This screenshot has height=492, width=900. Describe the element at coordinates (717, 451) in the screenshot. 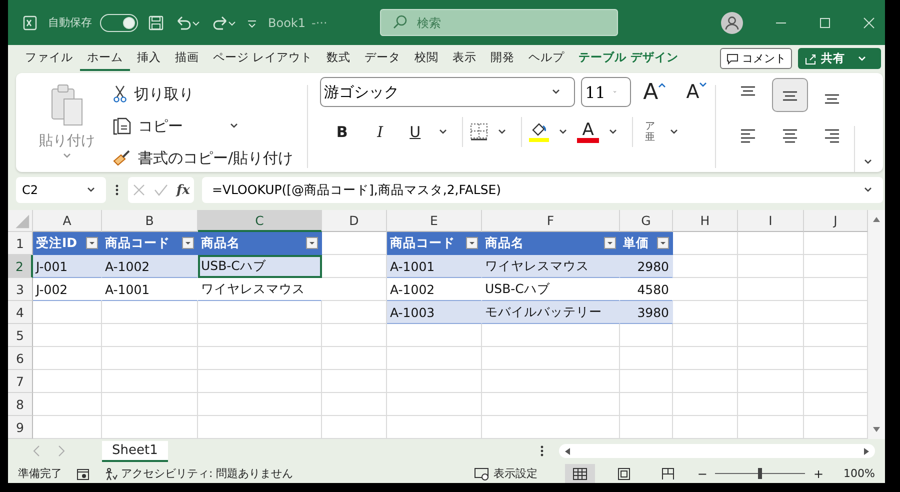

I see `horizontal-scrollbar` at that location.